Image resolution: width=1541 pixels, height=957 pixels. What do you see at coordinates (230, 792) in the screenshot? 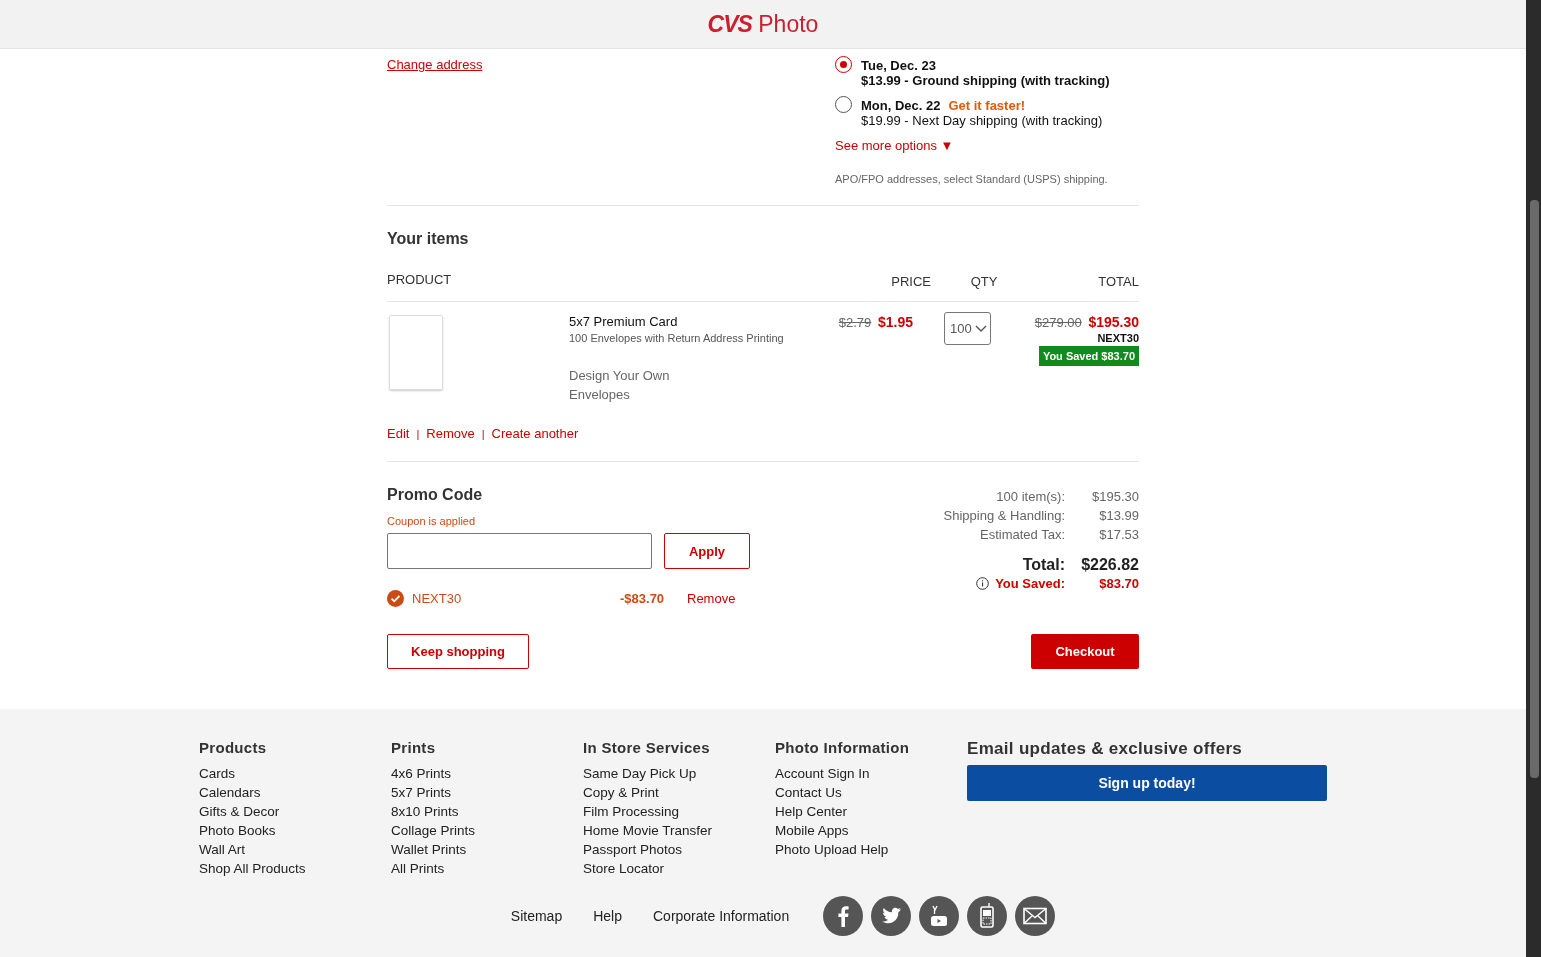
I see `footer-link: Calendars` at bounding box center [230, 792].